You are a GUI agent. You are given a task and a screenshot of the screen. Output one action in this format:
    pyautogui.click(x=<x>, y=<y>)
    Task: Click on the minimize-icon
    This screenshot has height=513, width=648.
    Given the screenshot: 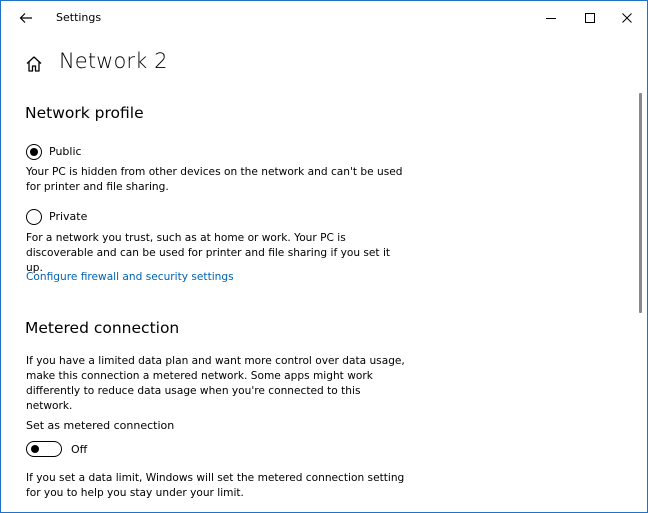 What is the action you would take?
    pyautogui.click(x=551, y=18)
    